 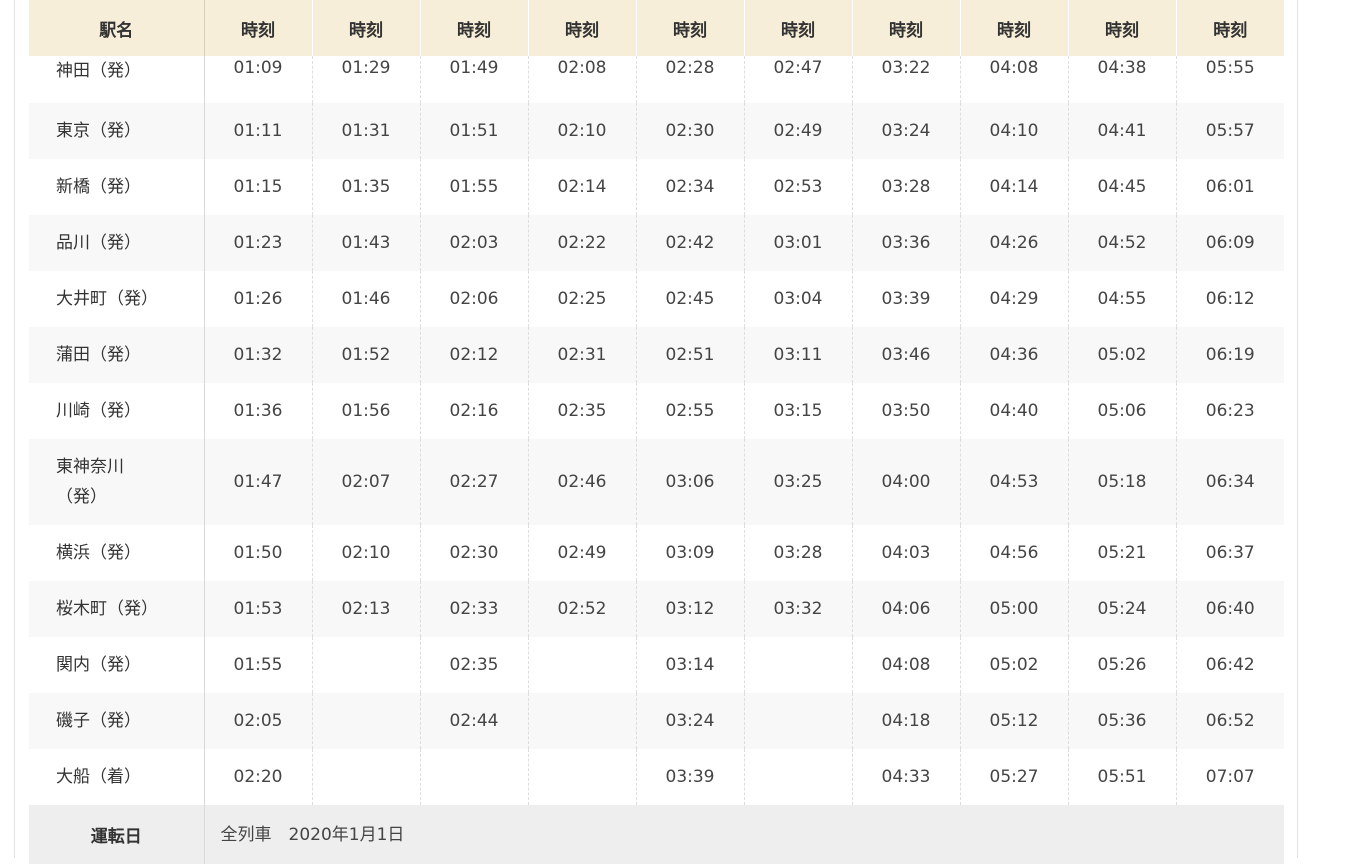 I want to click on time-cell: 01:09, so click(x=258, y=79).